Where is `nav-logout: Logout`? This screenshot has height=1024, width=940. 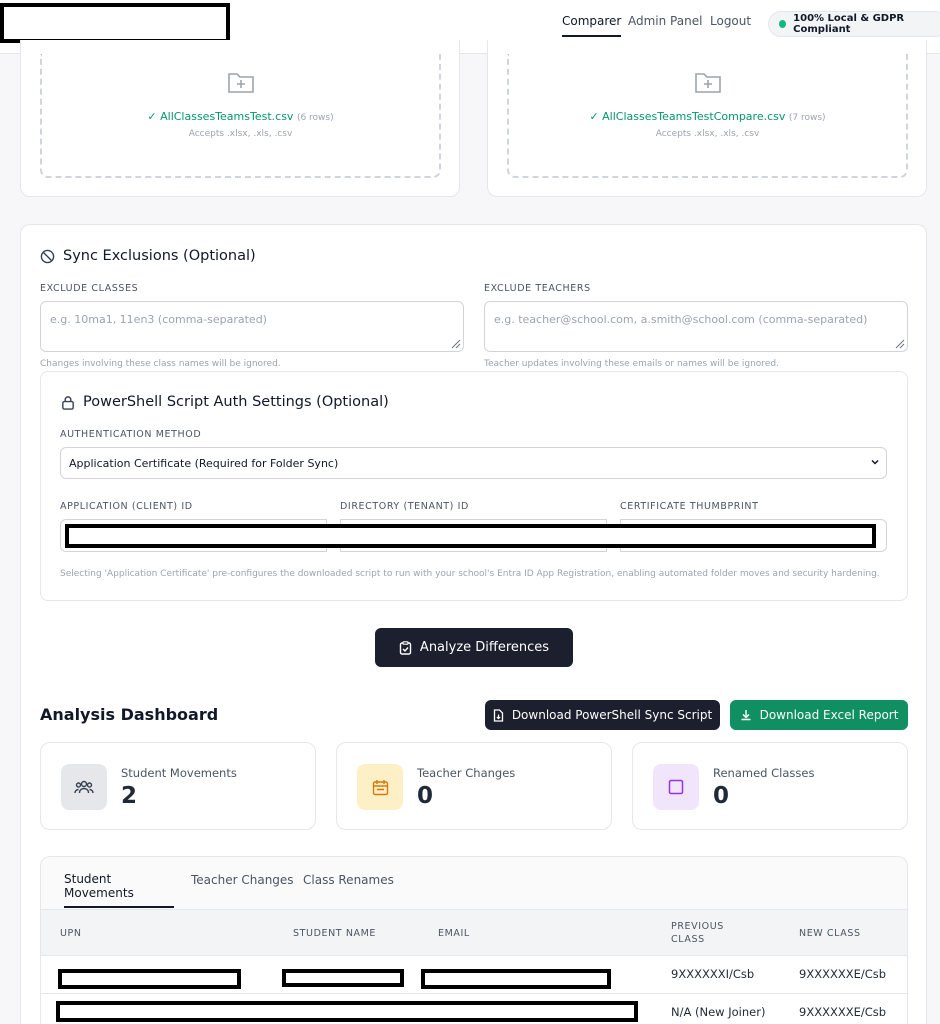
nav-logout: Logout is located at coordinates (730, 21).